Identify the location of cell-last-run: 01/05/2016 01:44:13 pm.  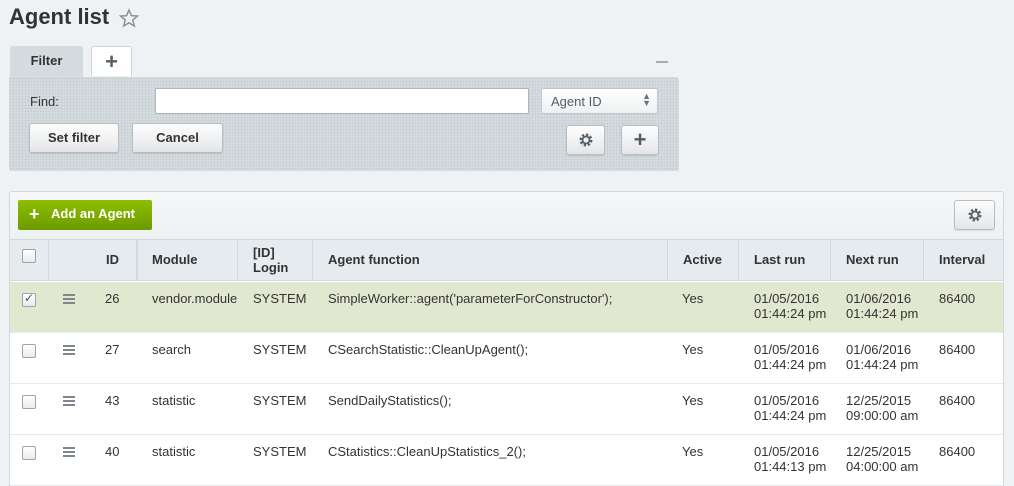
(790, 459).